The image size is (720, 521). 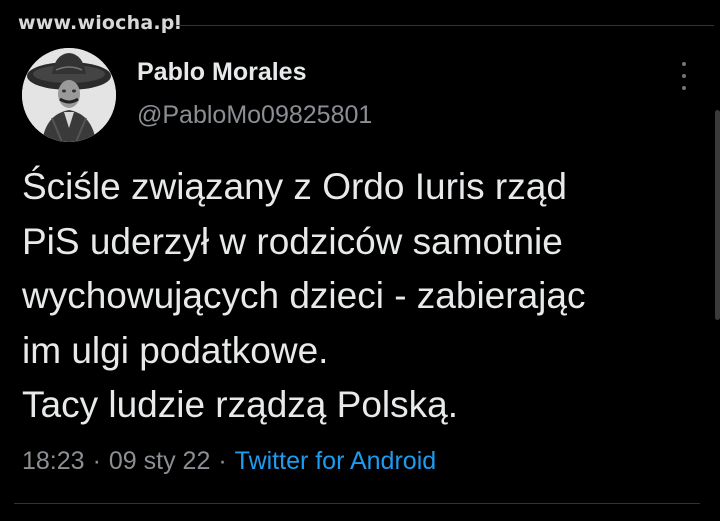 What do you see at coordinates (254, 115) in the screenshot?
I see `author-handle: @PabloMo09825801` at bounding box center [254, 115].